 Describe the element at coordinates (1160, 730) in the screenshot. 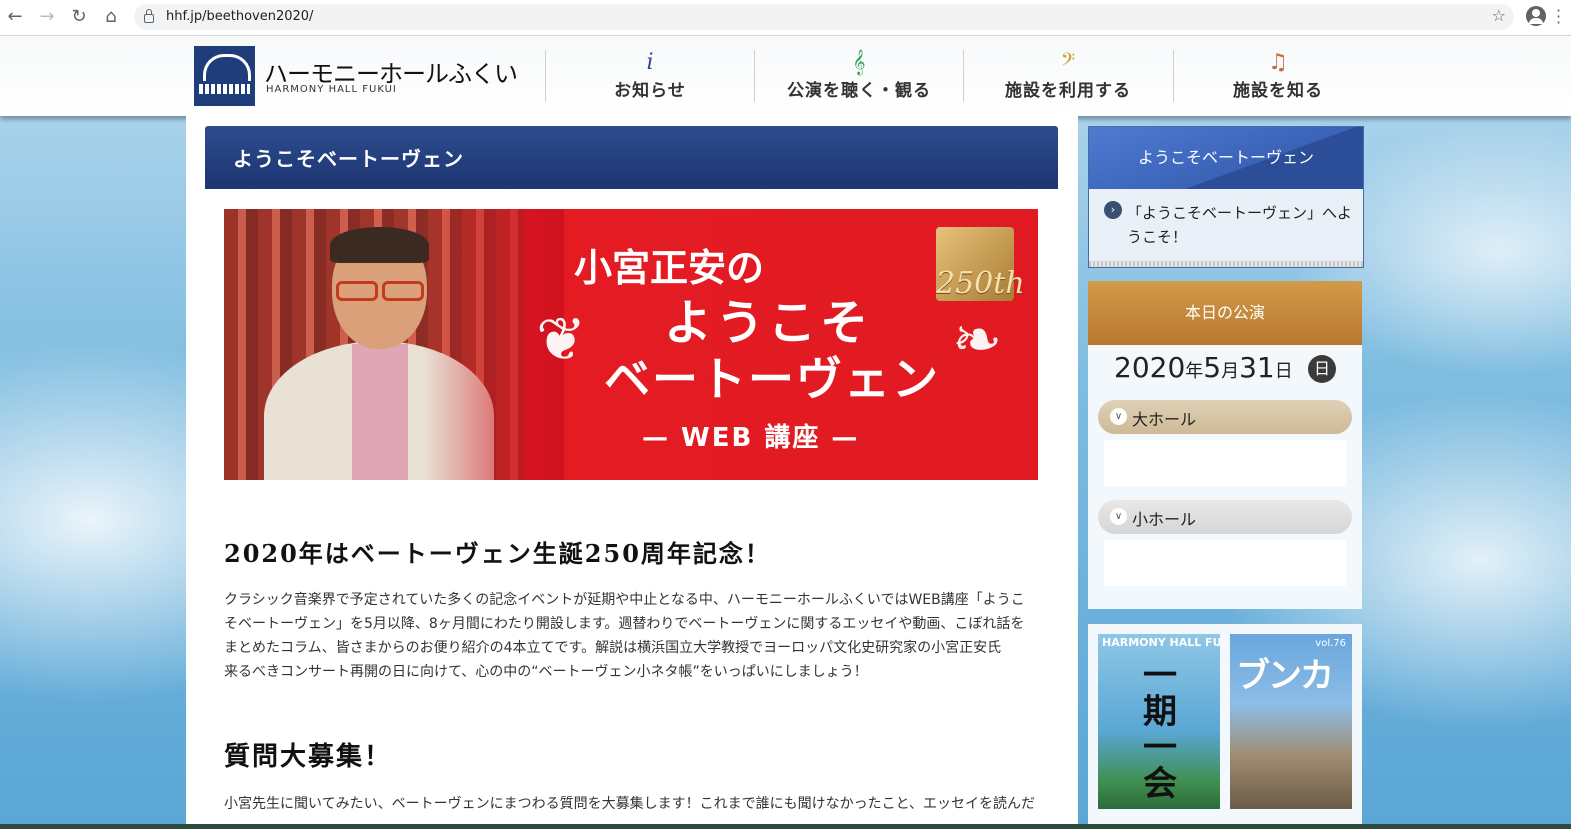

I see `magazine-headline: 一期一会` at that location.